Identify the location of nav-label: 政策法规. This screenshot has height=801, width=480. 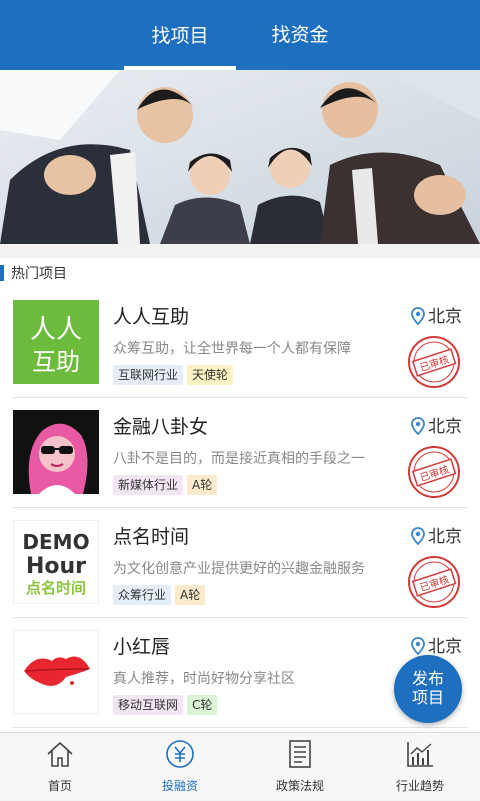
(299, 786).